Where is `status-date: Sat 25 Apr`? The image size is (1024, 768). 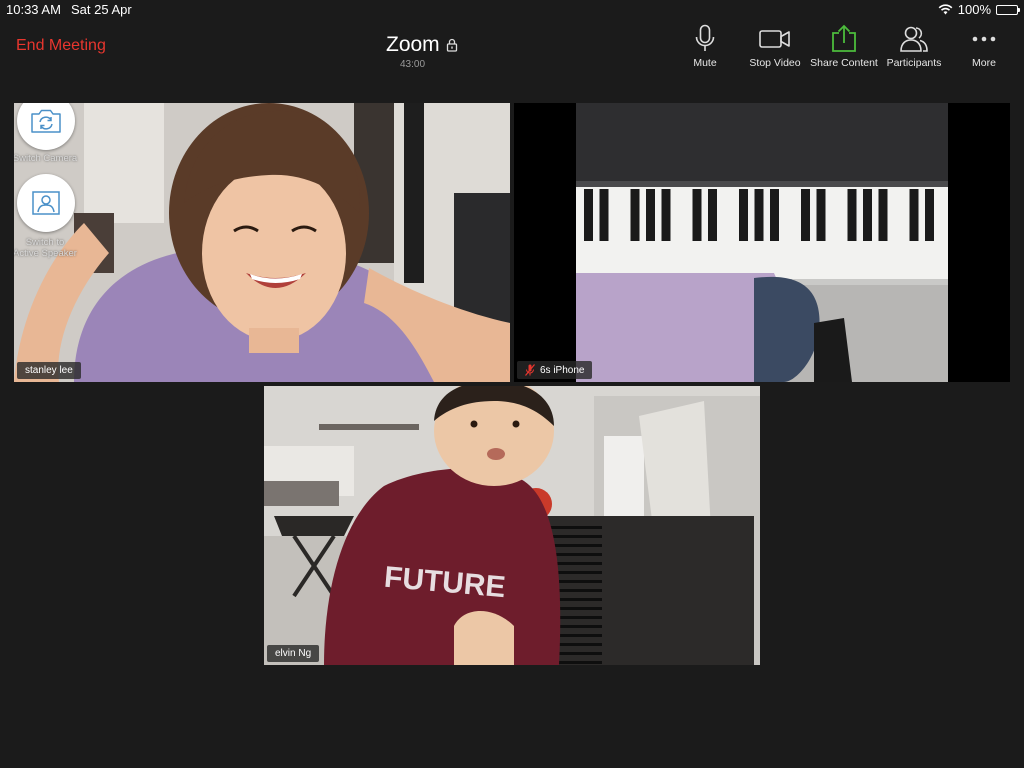 status-date: Sat 25 Apr is located at coordinates (101, 9).